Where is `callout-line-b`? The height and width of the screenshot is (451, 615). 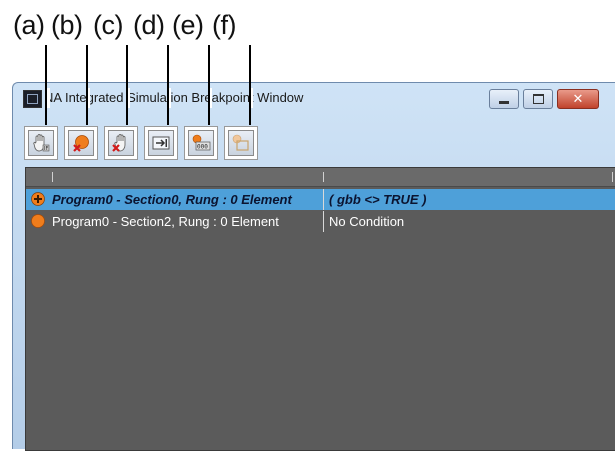 callout-line-b is located at coordinates (87, 85).